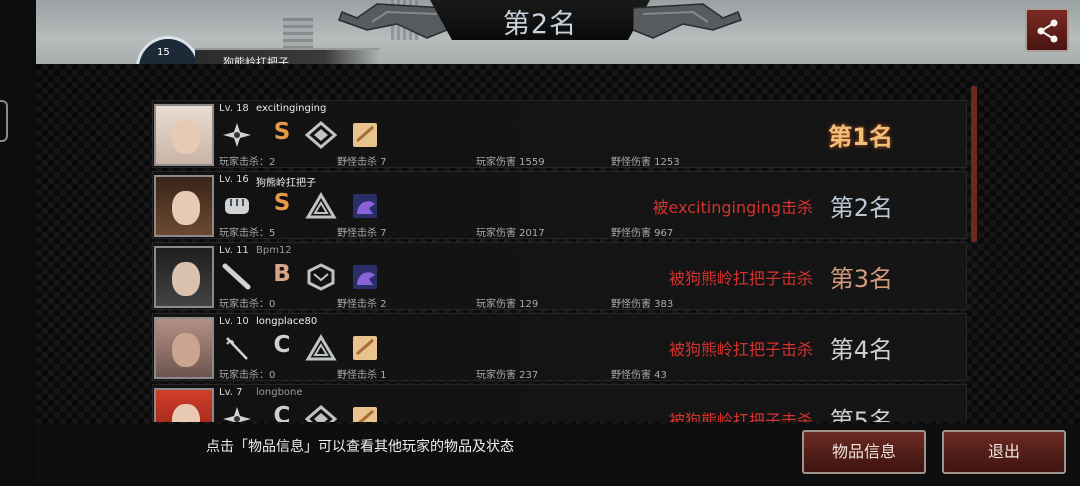 This screenshot has width=1080, height=486. Describe the element at coordinates (642, 304) in the screenshot. I see `monster-damage: 野怪伤害 383` at that location.